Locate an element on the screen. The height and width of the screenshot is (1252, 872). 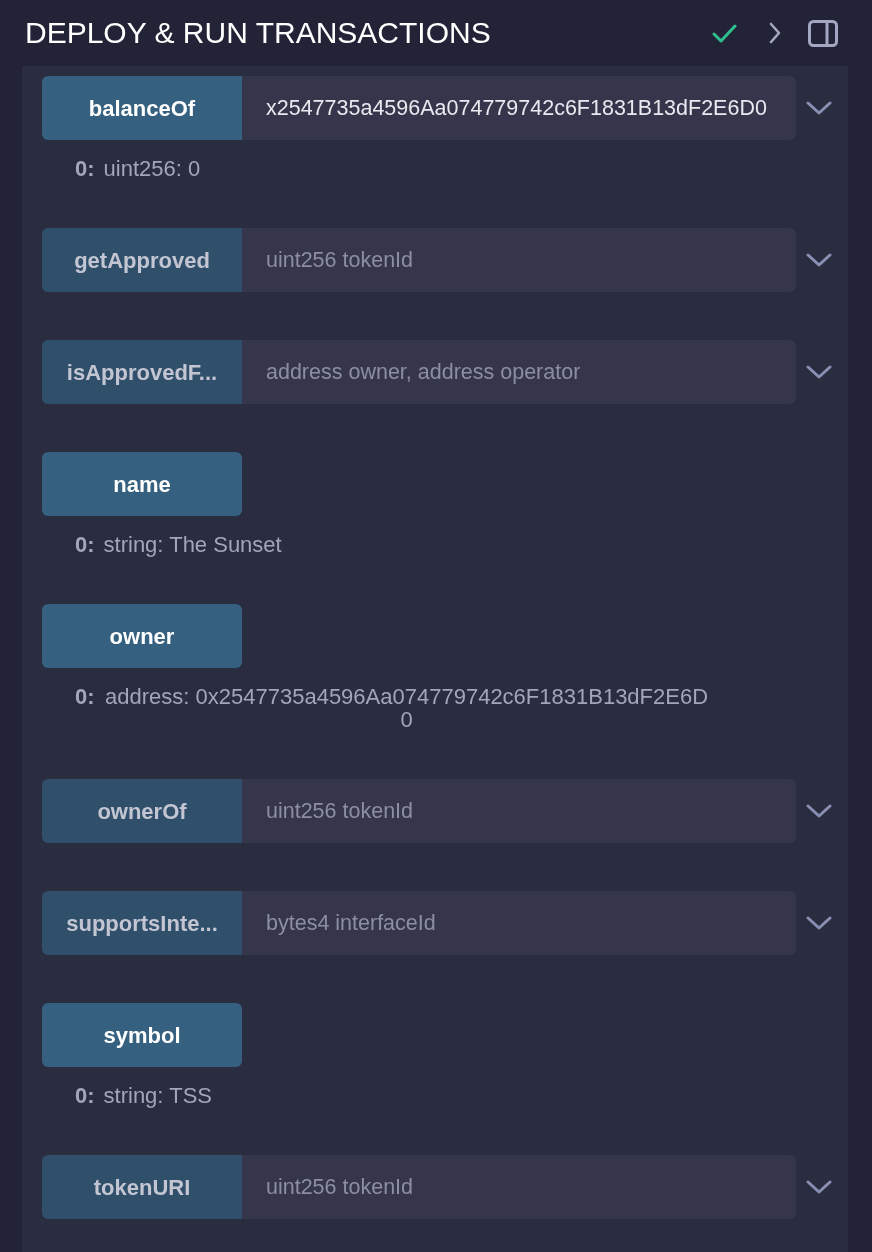
check-icon is located at coordinates (724, 33).